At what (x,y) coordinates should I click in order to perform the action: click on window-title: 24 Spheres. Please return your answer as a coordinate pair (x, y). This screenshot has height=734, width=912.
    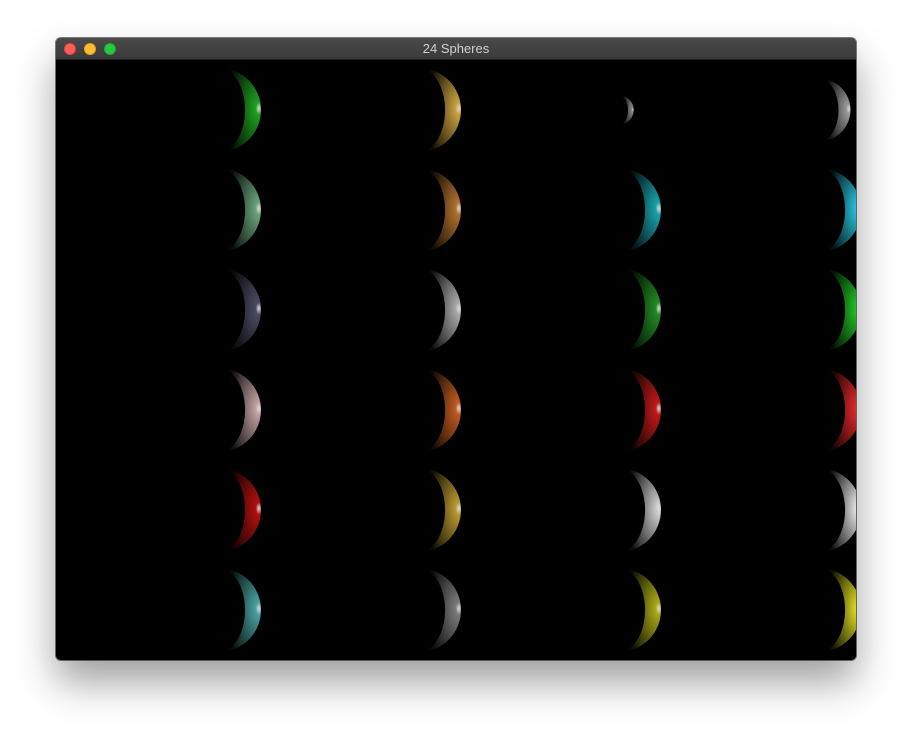
    Looking at the image, I should click on (456, 48).